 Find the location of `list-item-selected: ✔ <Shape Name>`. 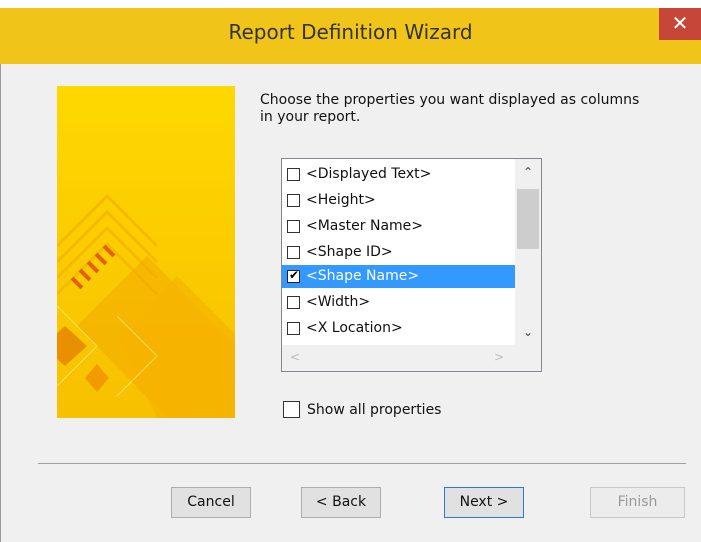

list-item-selected: ✔ <Shape Name> is located at coordinates (398, 276).